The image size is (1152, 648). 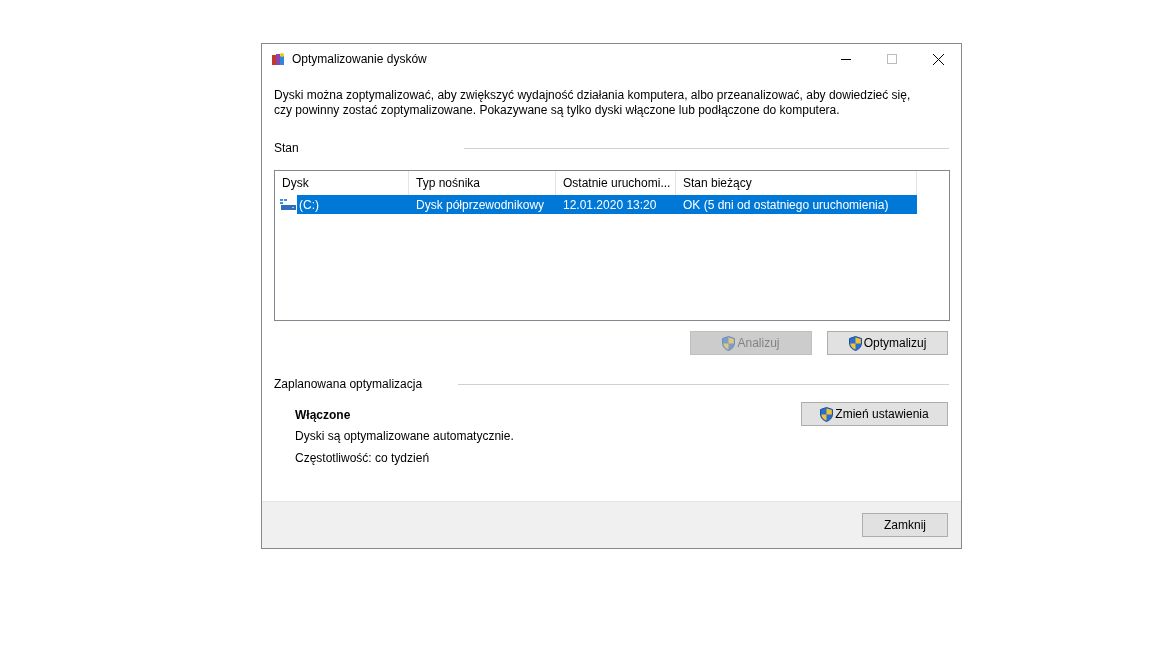 What do you see at coordinates (887, 343) in the screenshot?
I see `optimize-button: Optymalizuj` at bounding box center [887, 343].